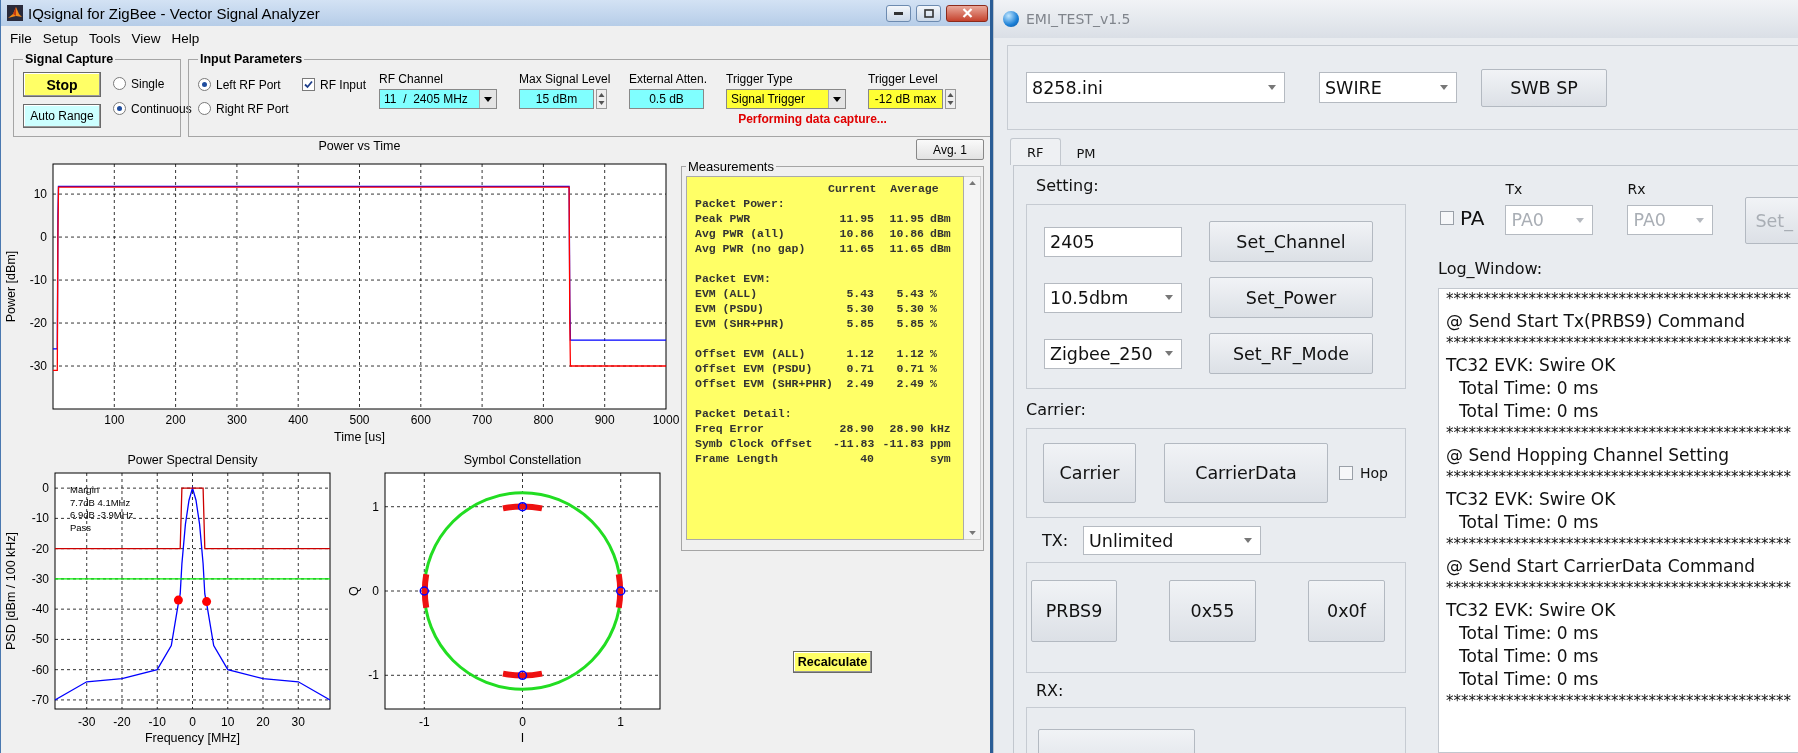 The width and height of the screenshot is (1798, 753). What do you see at coordinates (1074, 611) in the screenshot?
I see `pattern-button: PRBS9` at bounding box center [1074, 611].